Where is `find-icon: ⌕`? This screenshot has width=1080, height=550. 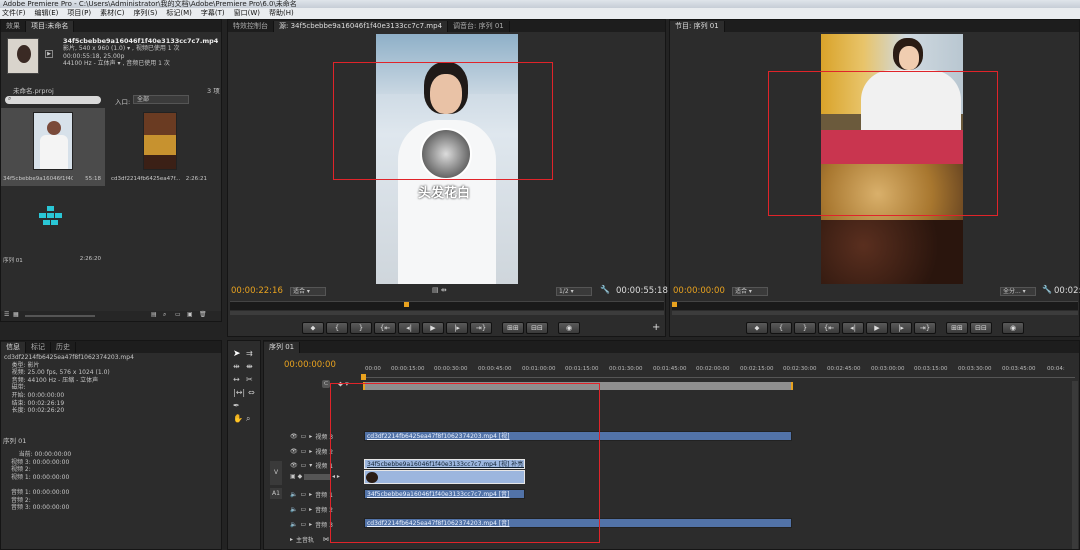
find-icon: ⌕ is located at coordinates (164, 315).